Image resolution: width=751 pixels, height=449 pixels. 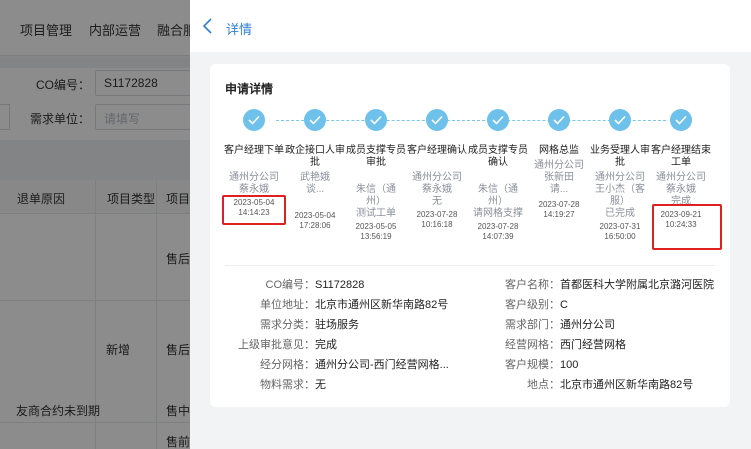 I want to click on step-time: 14:07:39, so click(x=498, y=236).